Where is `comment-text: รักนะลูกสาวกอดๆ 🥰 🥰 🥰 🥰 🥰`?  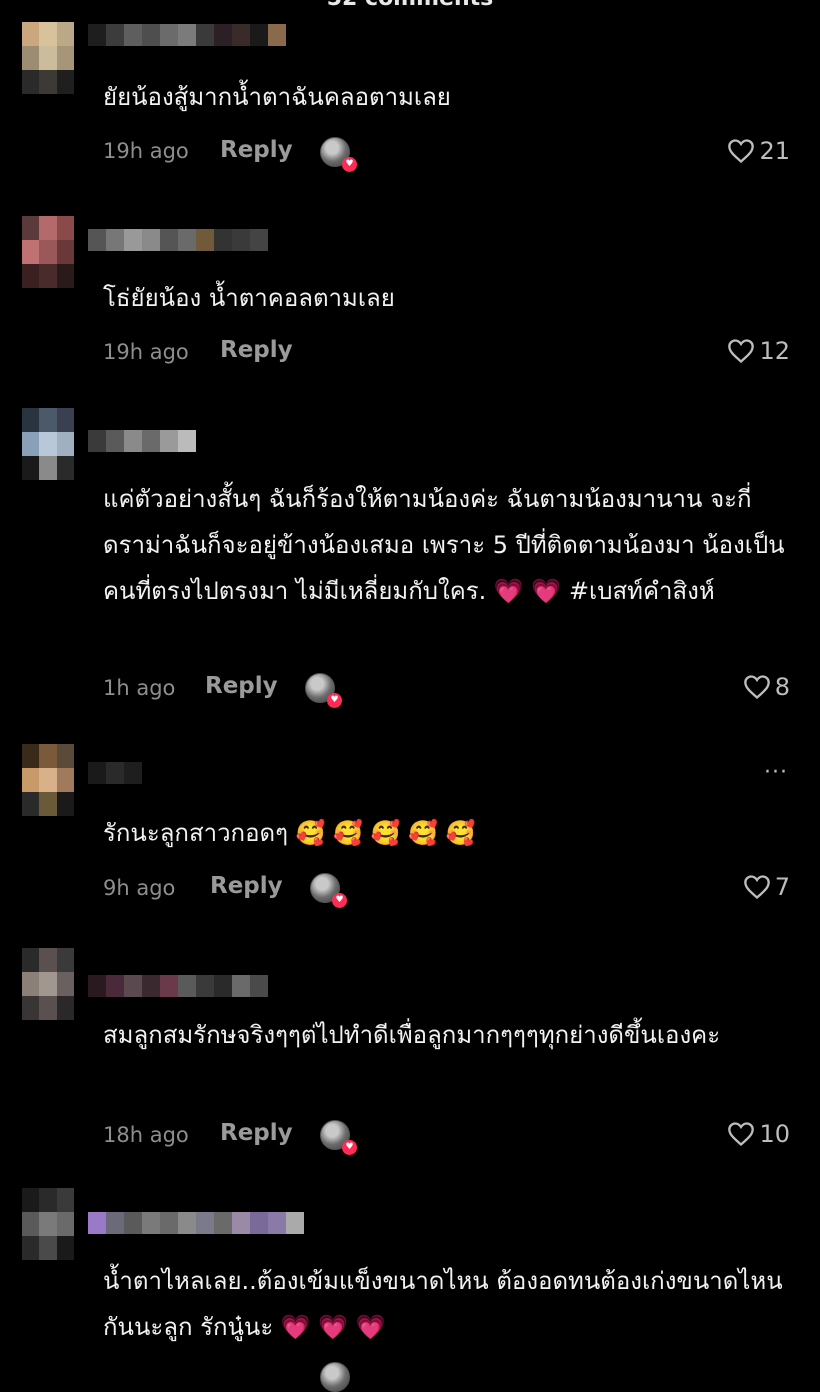 comment-text: รักนะลูกสาวกอดๆ 🥰 🥰 🥰 🥰 🥰 is located at coordinates (289, 833).